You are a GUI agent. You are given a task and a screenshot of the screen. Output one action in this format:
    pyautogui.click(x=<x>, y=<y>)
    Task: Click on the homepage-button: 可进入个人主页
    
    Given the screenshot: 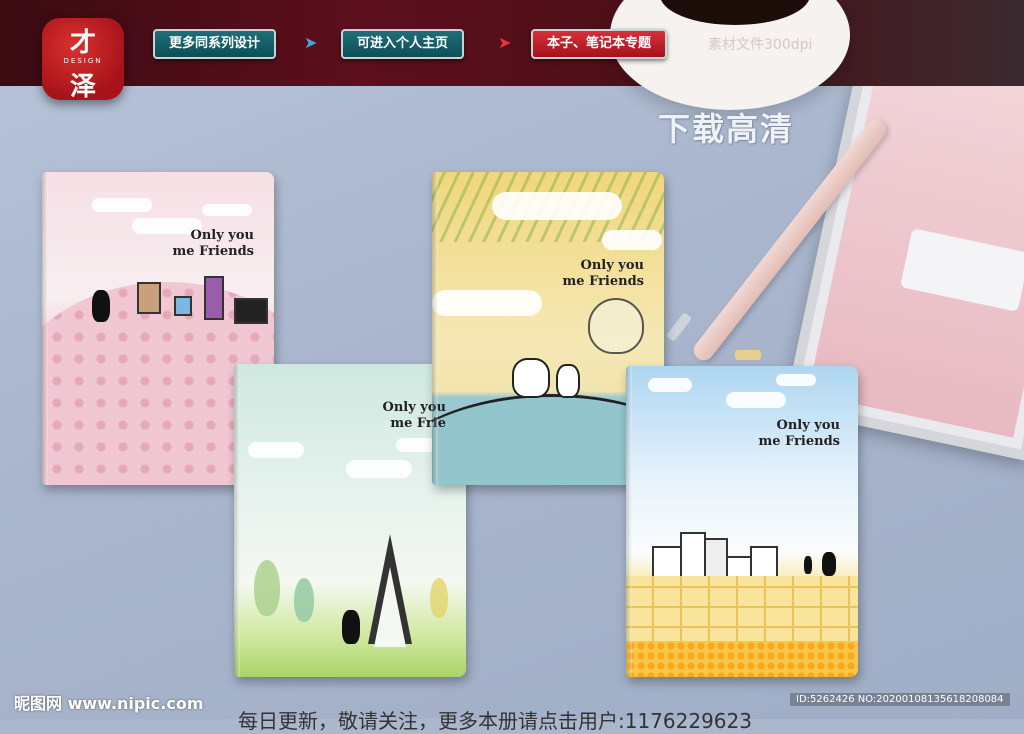 What is the action you would take?
    pyautogui.click(x=403, y=44)
    